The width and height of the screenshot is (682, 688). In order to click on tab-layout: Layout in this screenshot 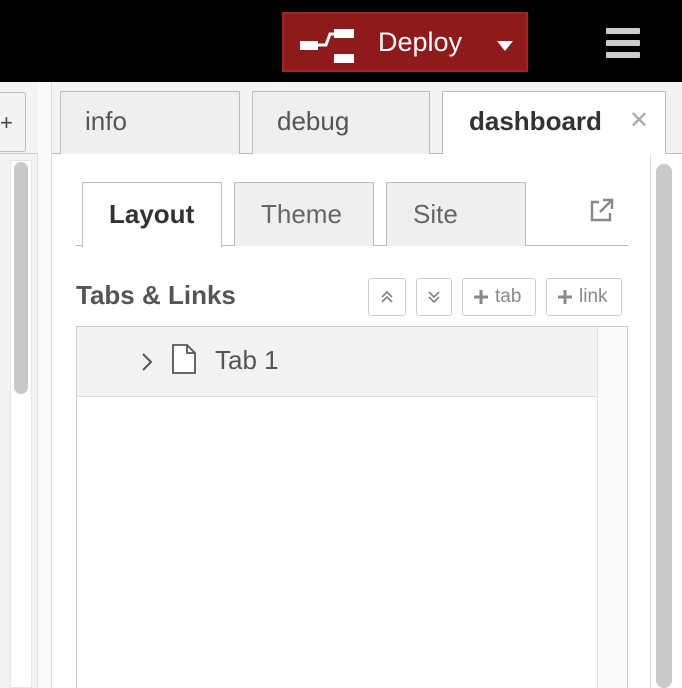, I will do `click(152, 214)`.